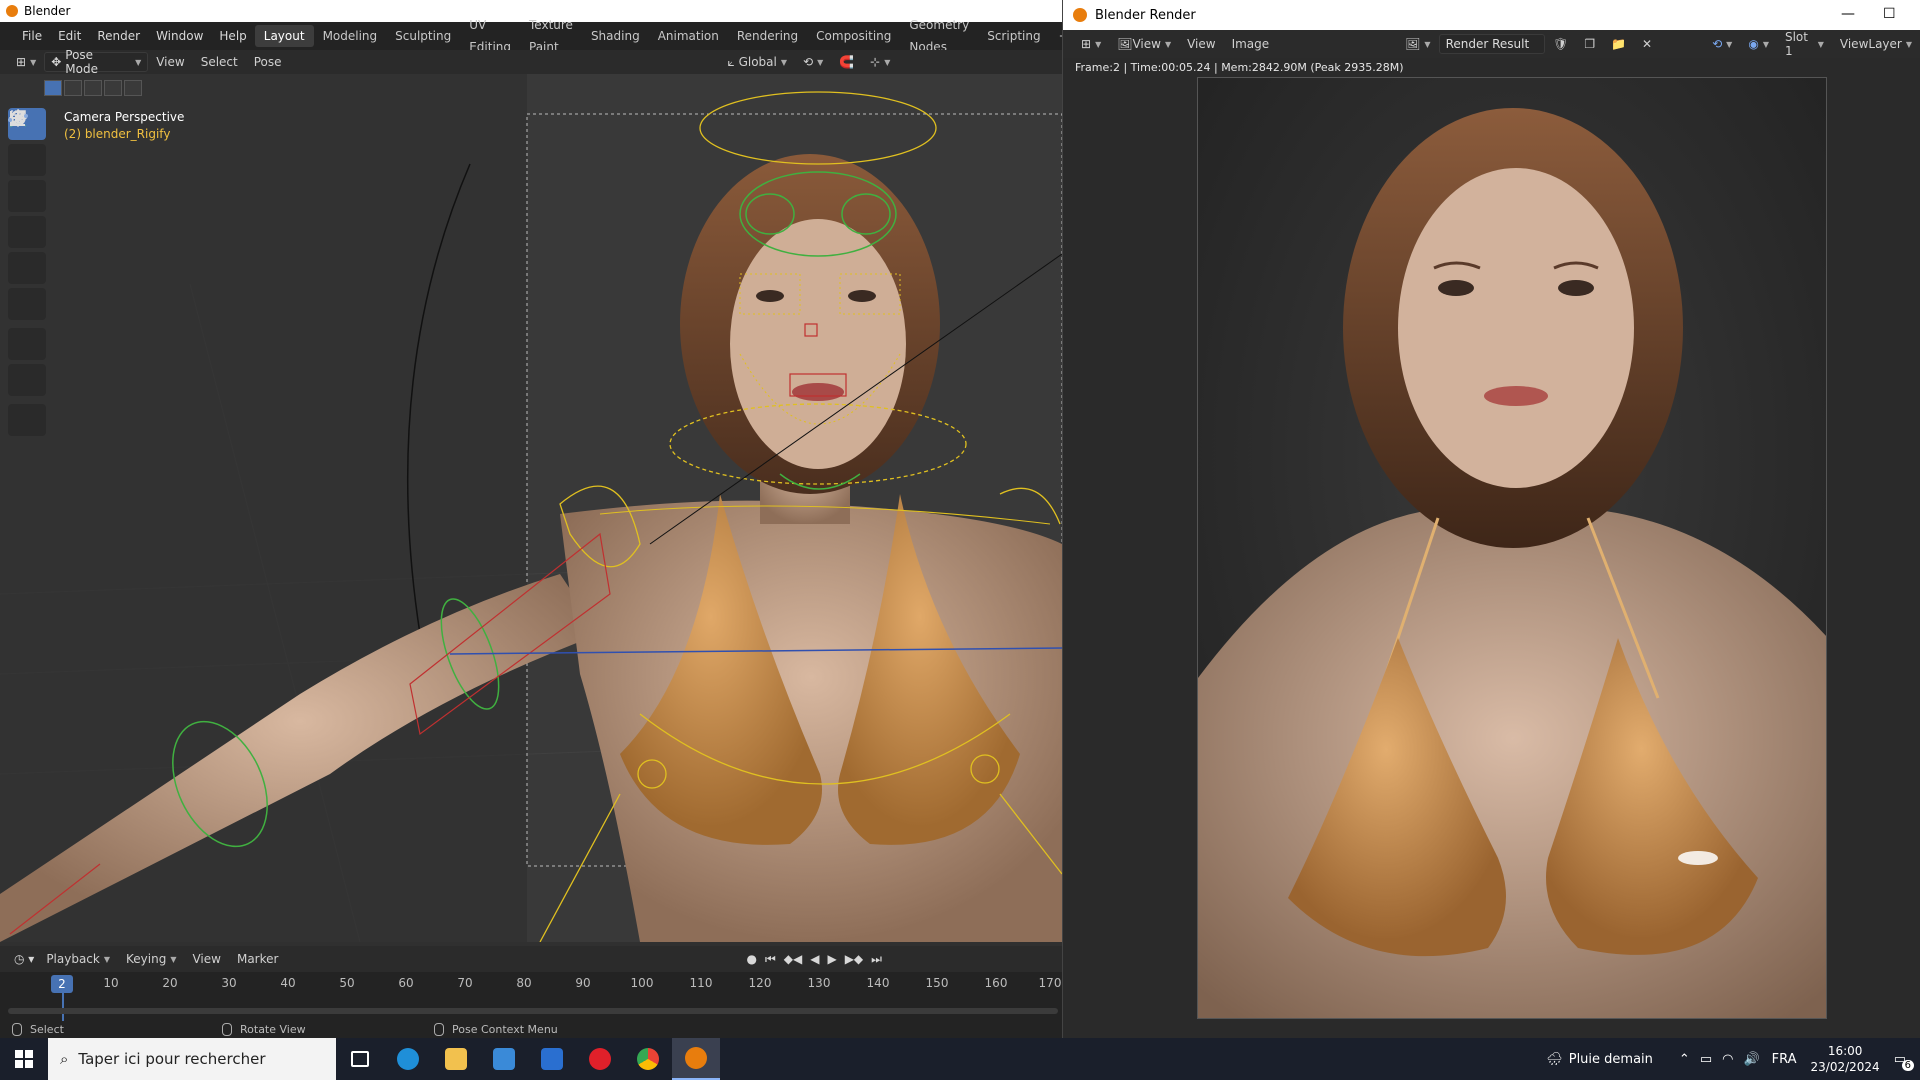 The height and width of the screenshot is (1080, 1920). Describe the element at coordinates (456, 1059) in the screenshot. I see `file-explorer-icon` at that location.